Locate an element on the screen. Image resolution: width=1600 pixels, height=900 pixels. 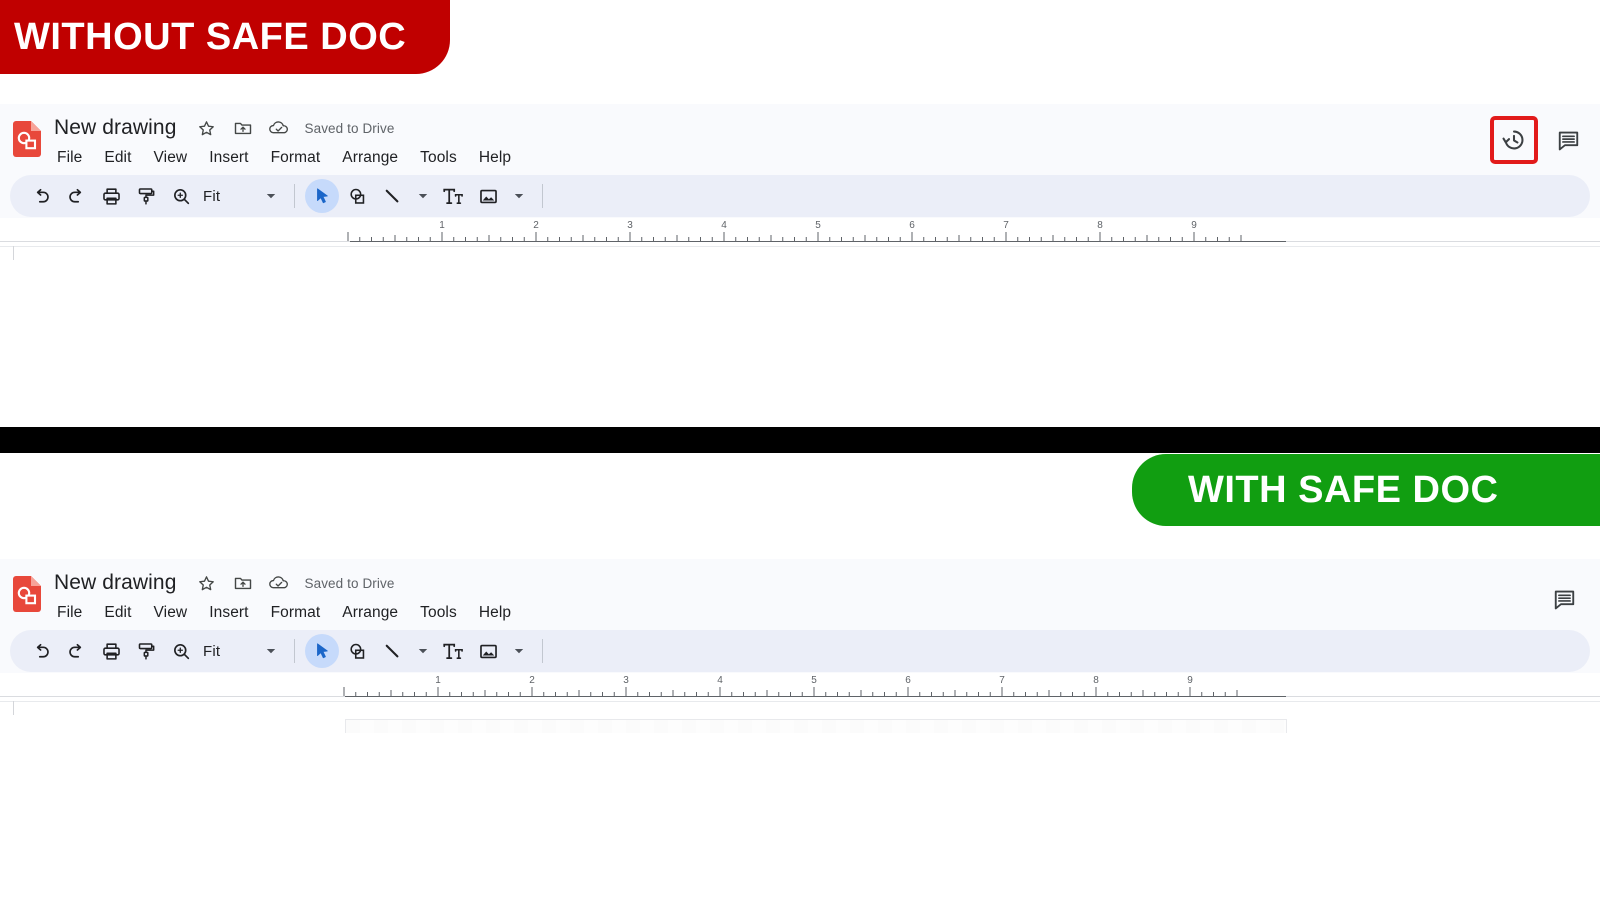
toolbar-separator is located at coordinates (295, 196).